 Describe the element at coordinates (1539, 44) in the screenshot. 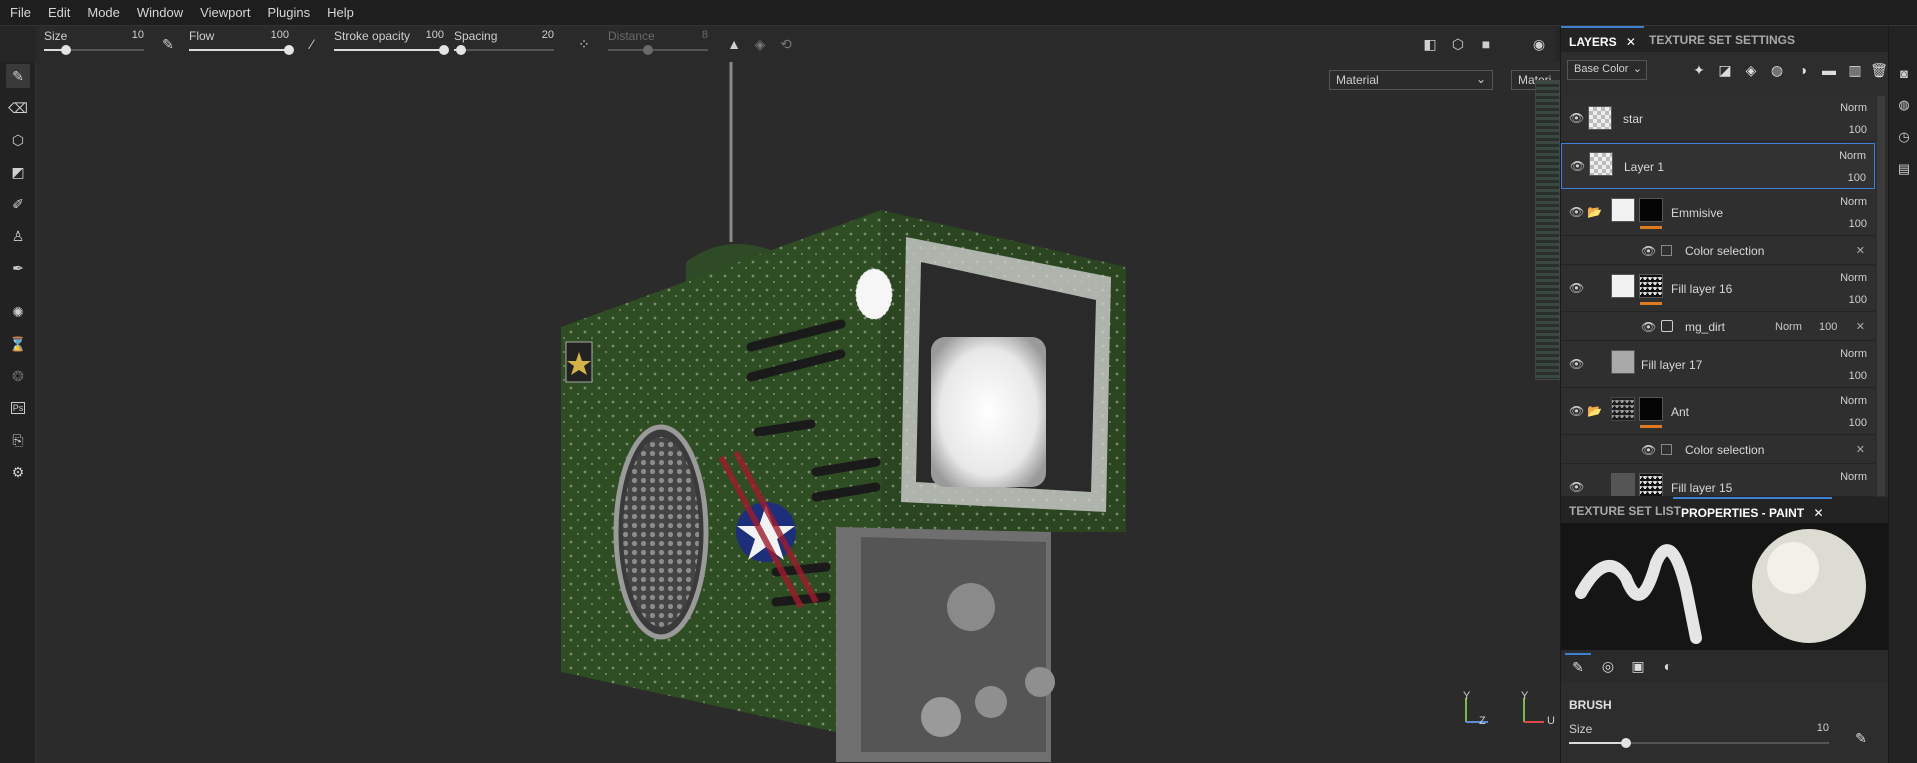

I see `screenshot-icon: ◉` at that location.